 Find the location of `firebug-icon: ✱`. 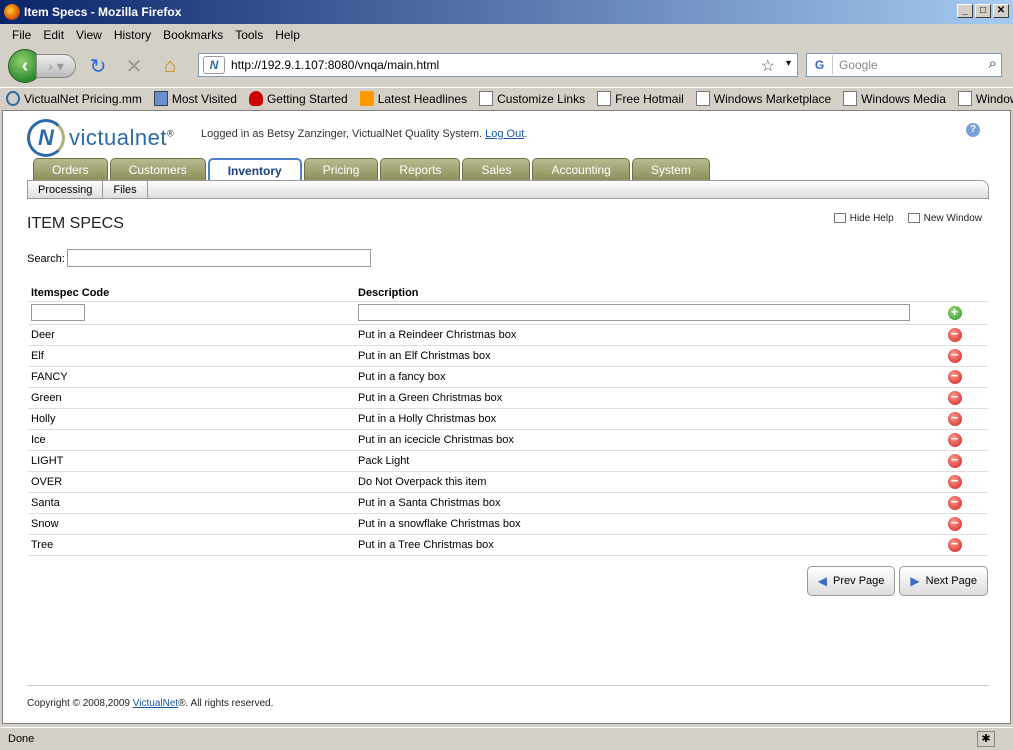

firebug-icon: ✱ is located at coordinates (986, 739).